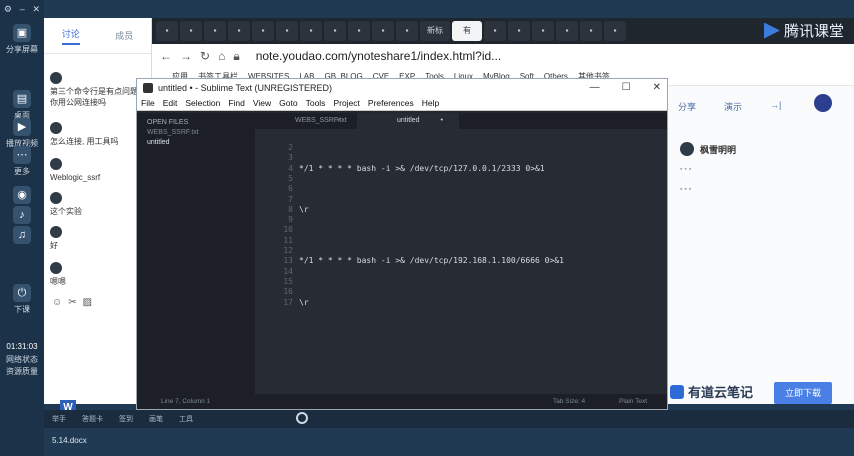 This screenshot has width=854, height=456. I want to click on line-number: 14, so click(288, 271).